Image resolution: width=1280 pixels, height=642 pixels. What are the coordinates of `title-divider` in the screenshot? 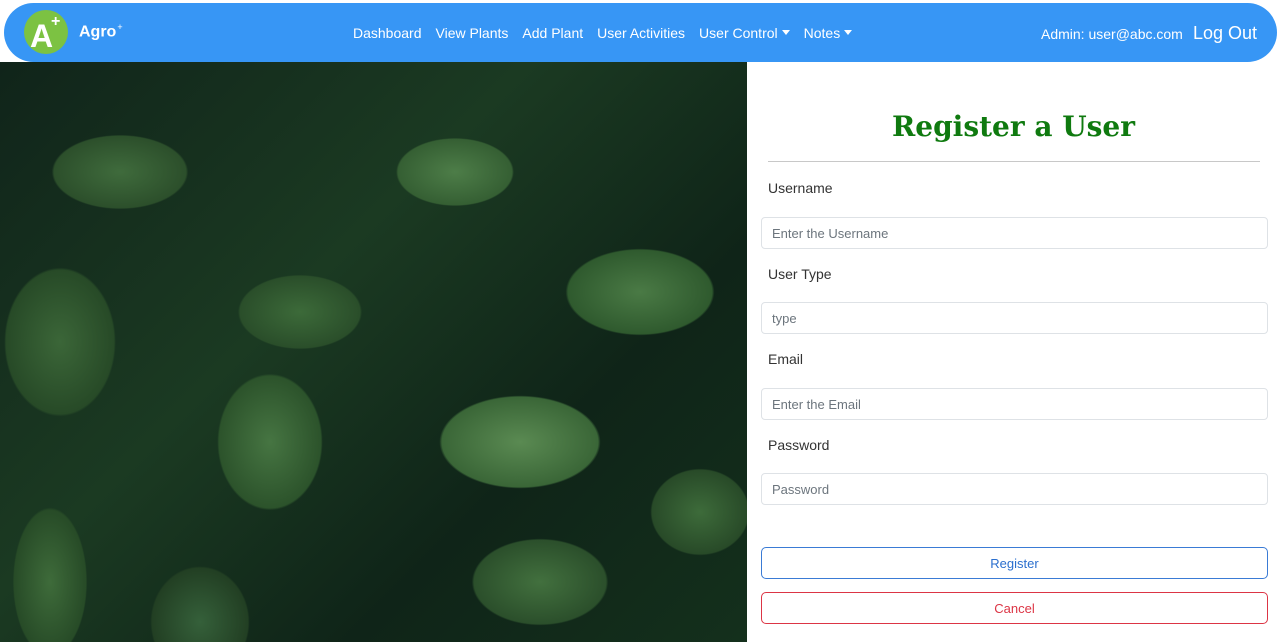 It's located at (1014, 161).